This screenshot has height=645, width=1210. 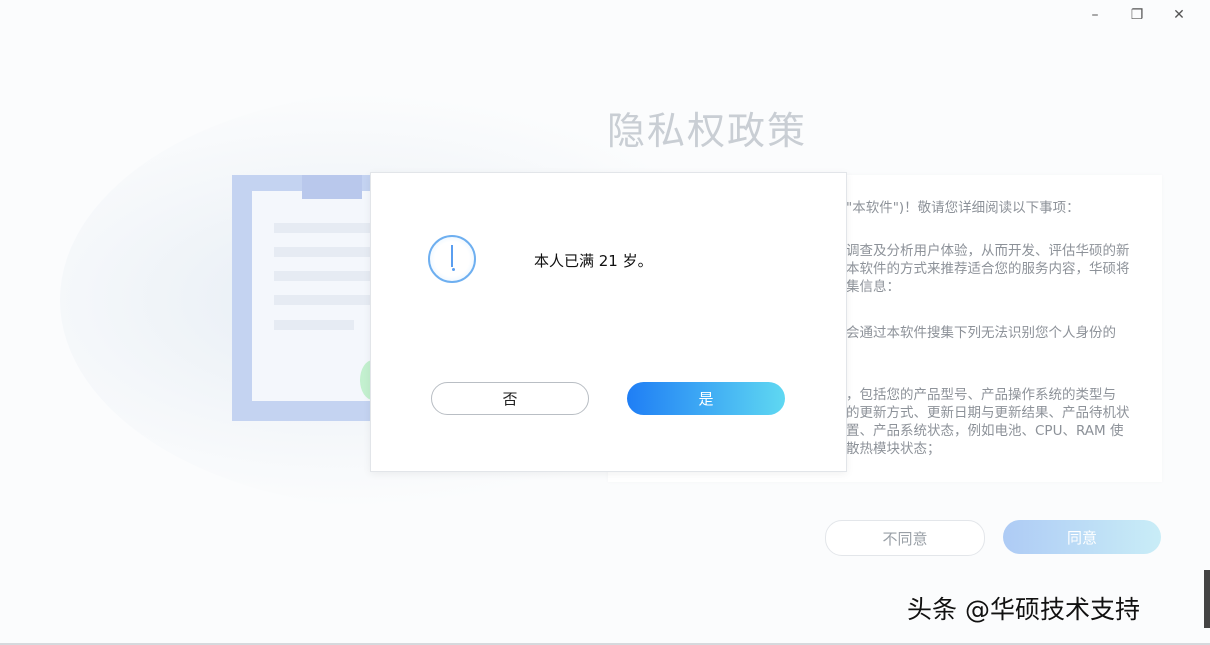 What do you see at coordinates (1082, 537) in the screenshot?
I see `agree-button: 同意` at bounding box center [1082, 537].